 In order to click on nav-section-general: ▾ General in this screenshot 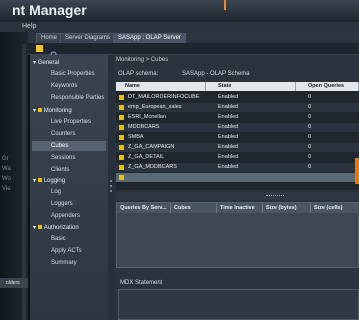, I will do `click(46, 62)`.